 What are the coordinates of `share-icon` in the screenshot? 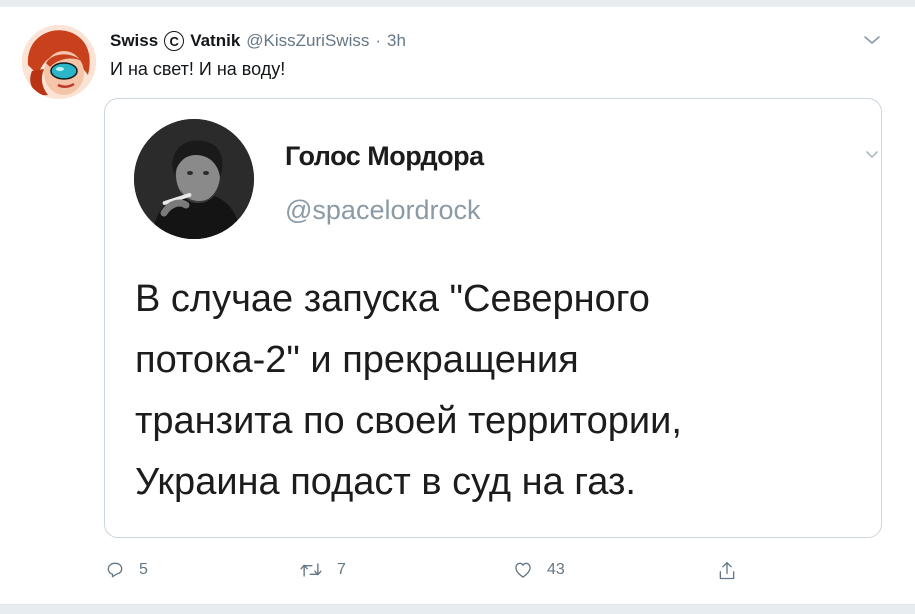 It's located at (727, 571).